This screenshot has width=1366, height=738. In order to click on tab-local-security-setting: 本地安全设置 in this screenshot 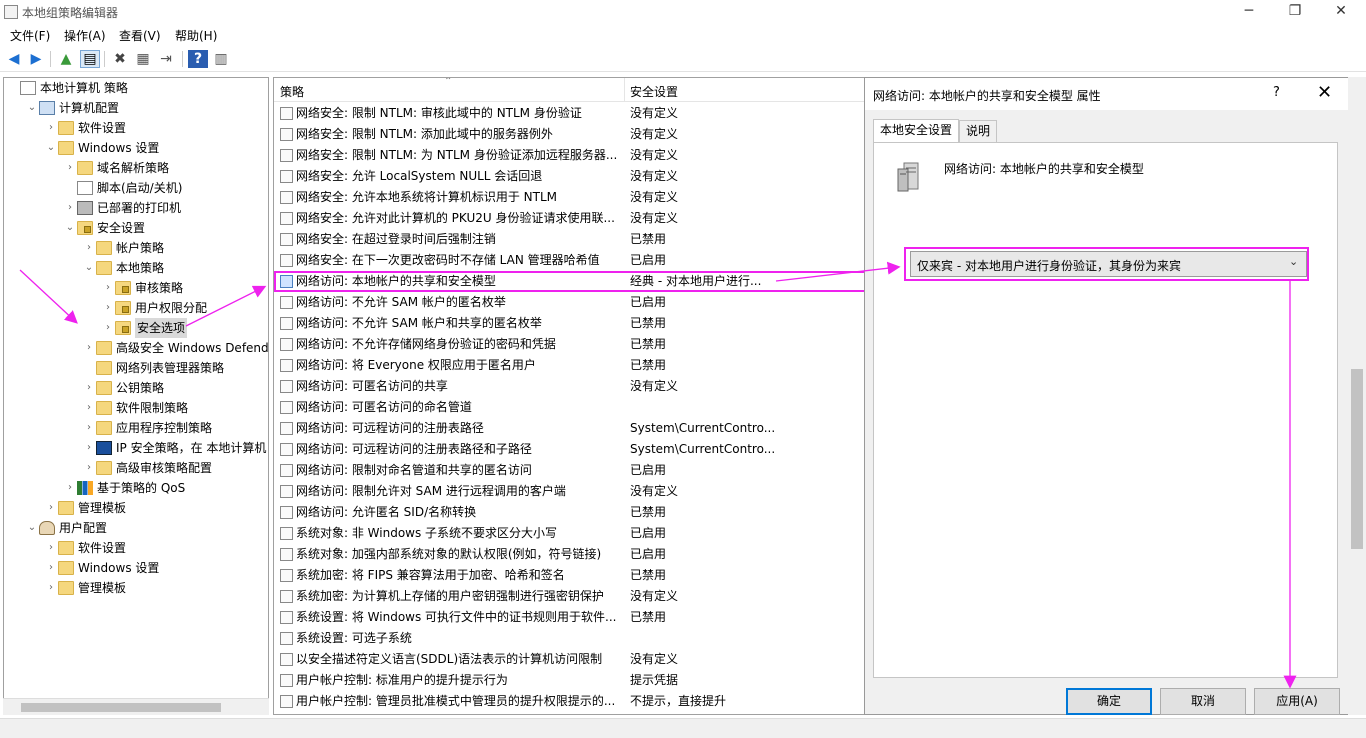, I will do `click(916, 131)`.